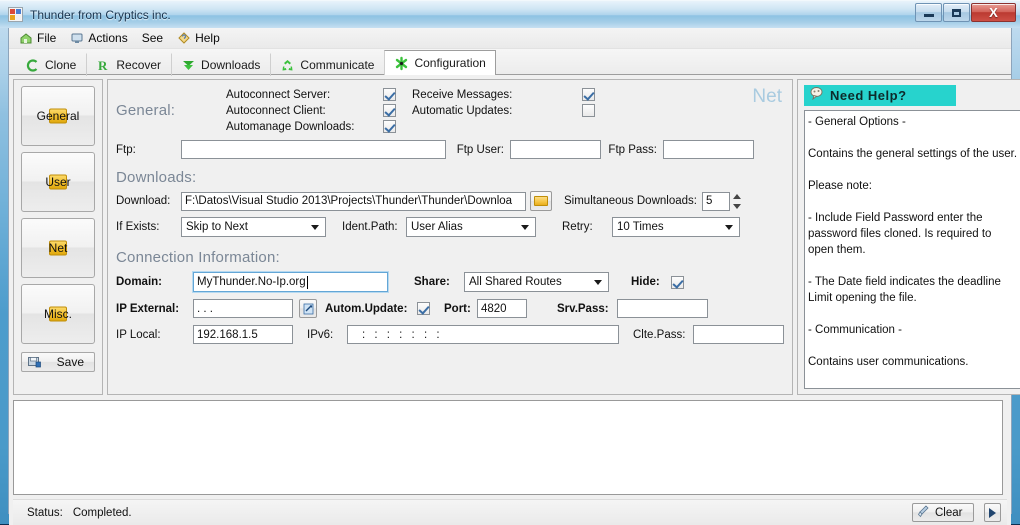 The image size is (1020, 525). What do you see at coordinates (26, 38) in the screenshot?
I see `house-icon` at bounding box center [26, 38].